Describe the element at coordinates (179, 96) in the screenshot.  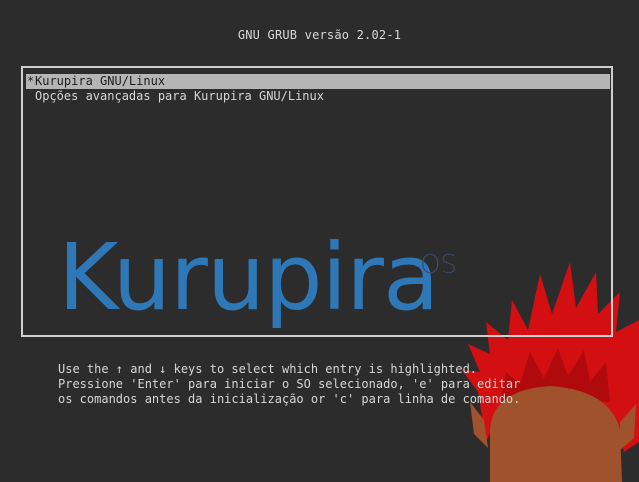
I see `menu-item-label: Opções avançadas para Kurupira GNU/Linux` at that location.